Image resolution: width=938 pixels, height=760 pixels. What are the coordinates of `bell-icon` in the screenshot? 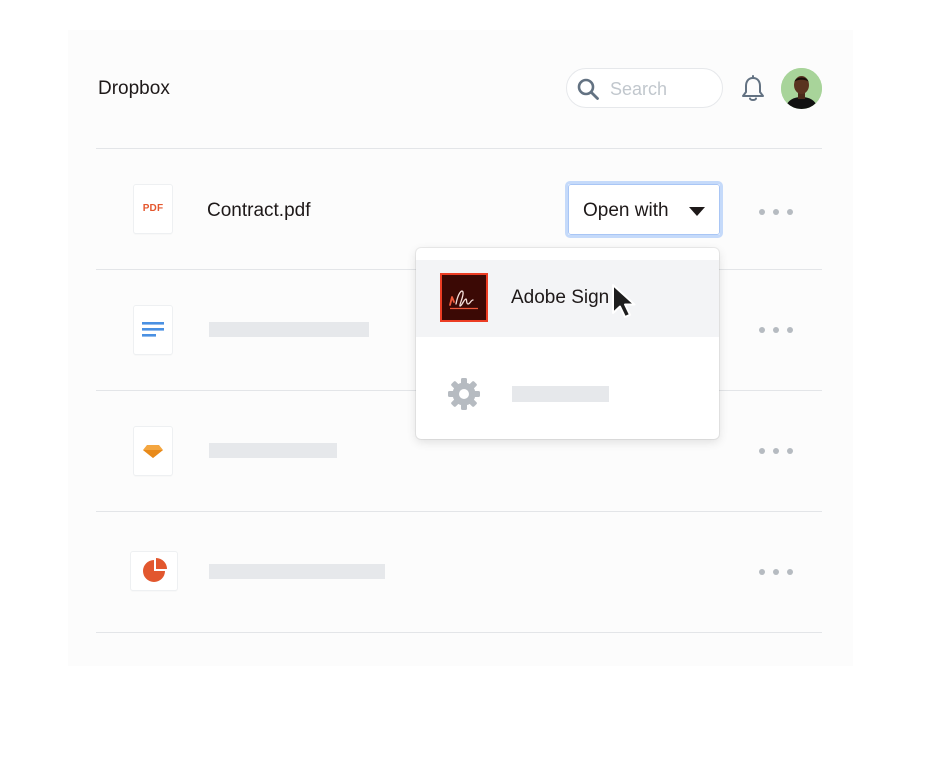 It's located at (753, 89).